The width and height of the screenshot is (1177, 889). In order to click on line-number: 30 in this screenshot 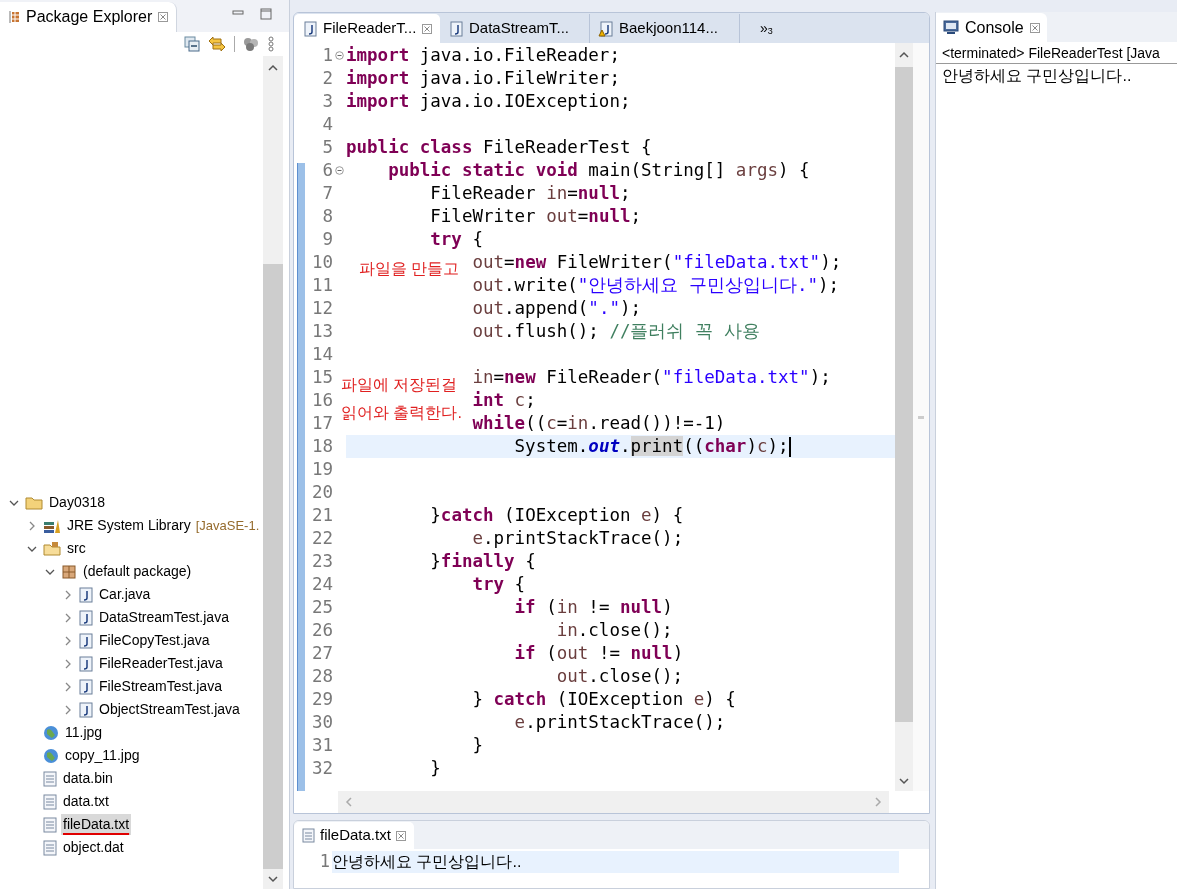, I will do `click(321, 722)`.